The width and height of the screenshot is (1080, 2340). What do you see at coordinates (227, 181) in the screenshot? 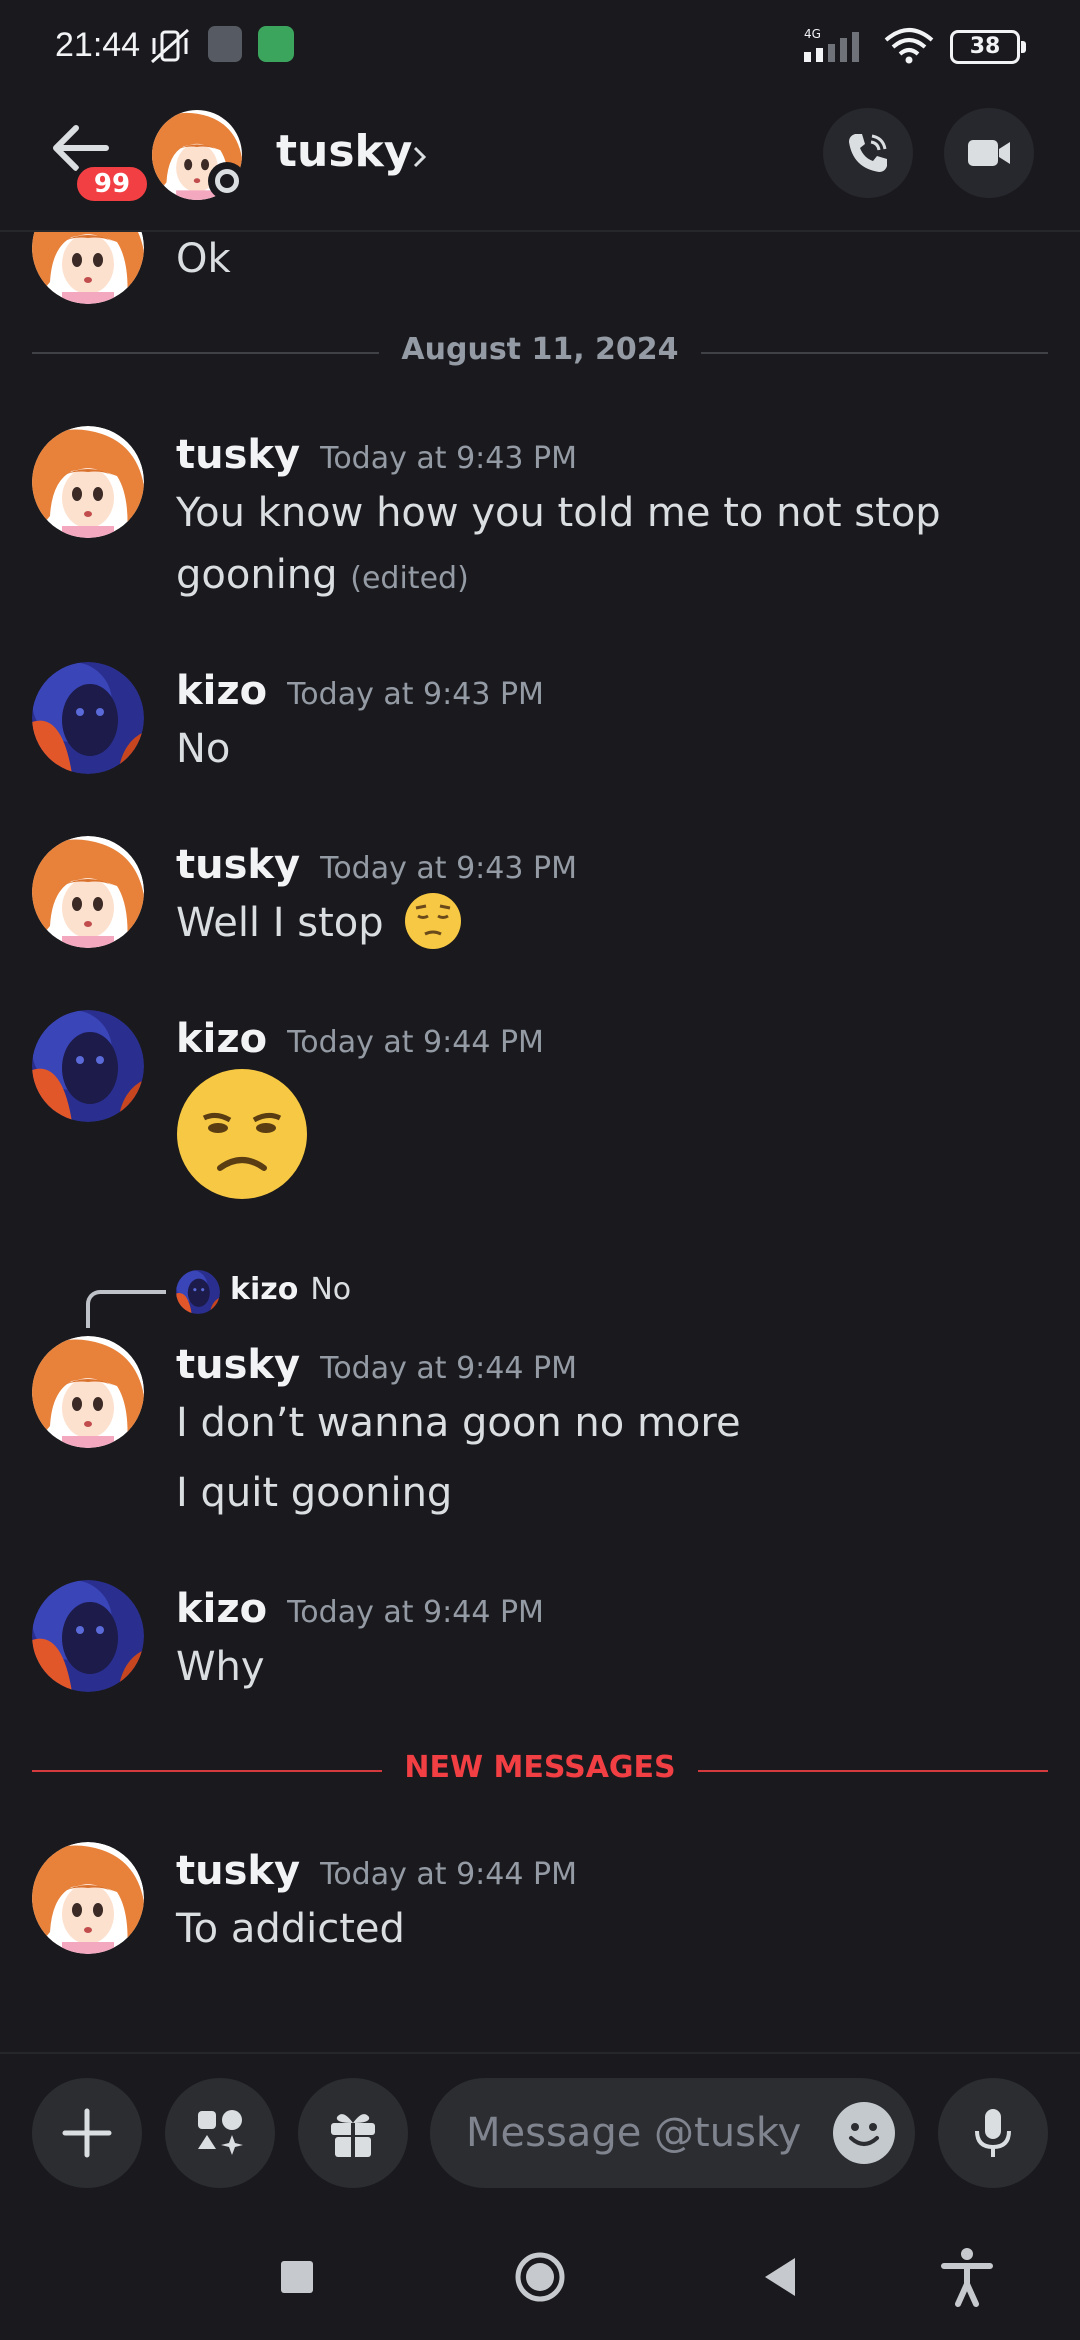
I see `status-indicator` at bounding box center [227, 181].